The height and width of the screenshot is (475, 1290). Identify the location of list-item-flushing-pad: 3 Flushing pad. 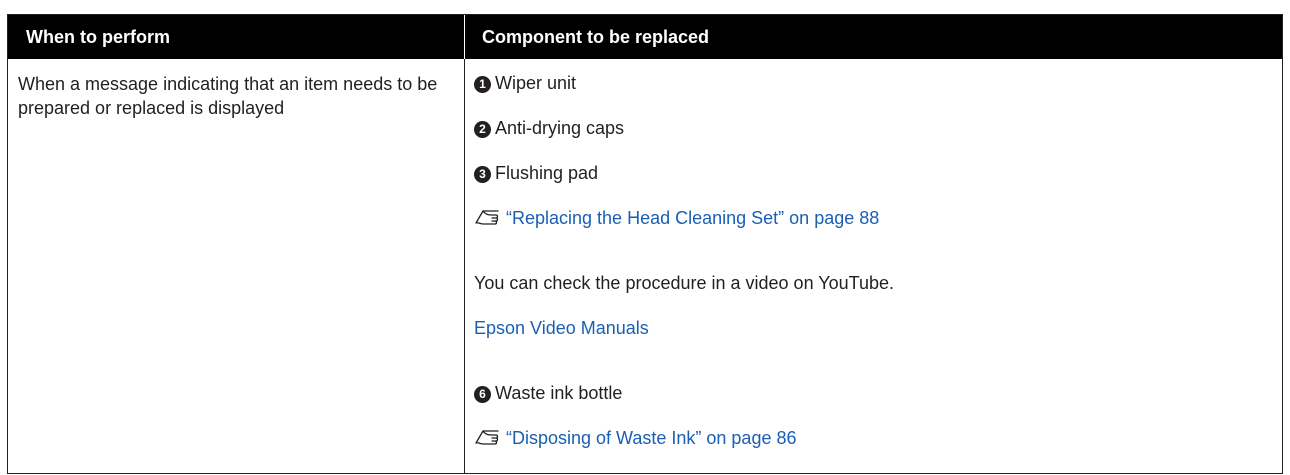
(536, 173).